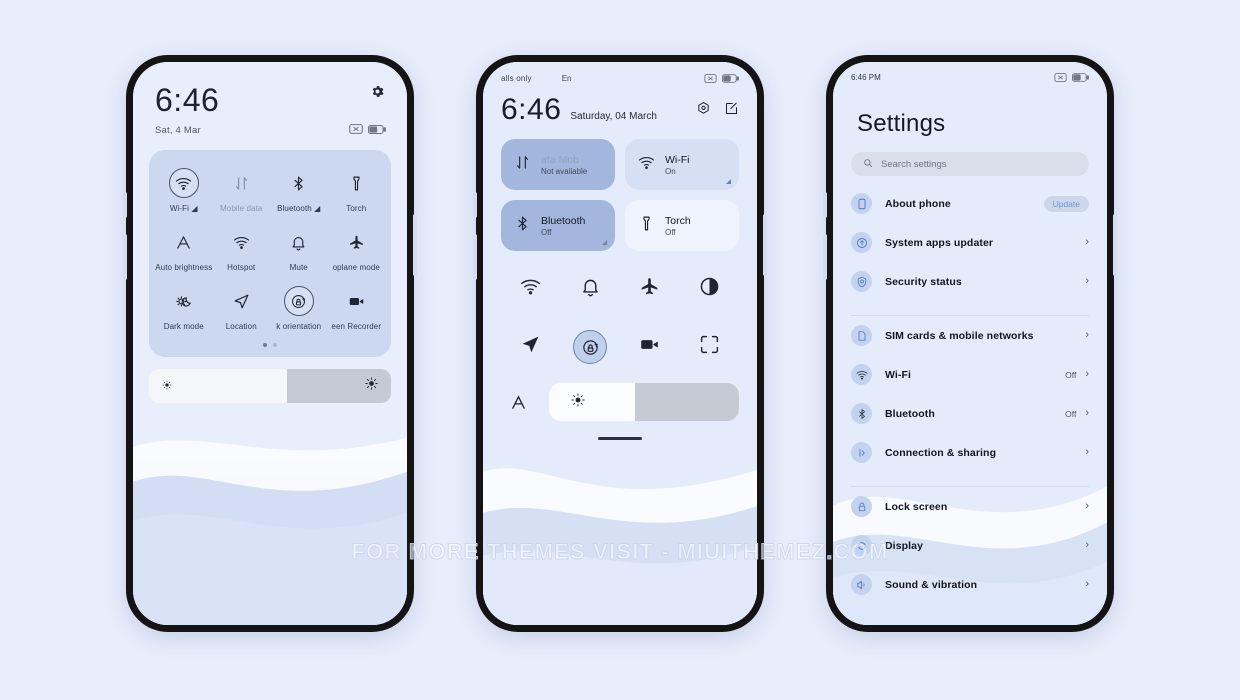  What do you see at coordinates (125, 257) in the screenshot?
I see `phone1-left-button-bottom` at bounding box center [125, 257].